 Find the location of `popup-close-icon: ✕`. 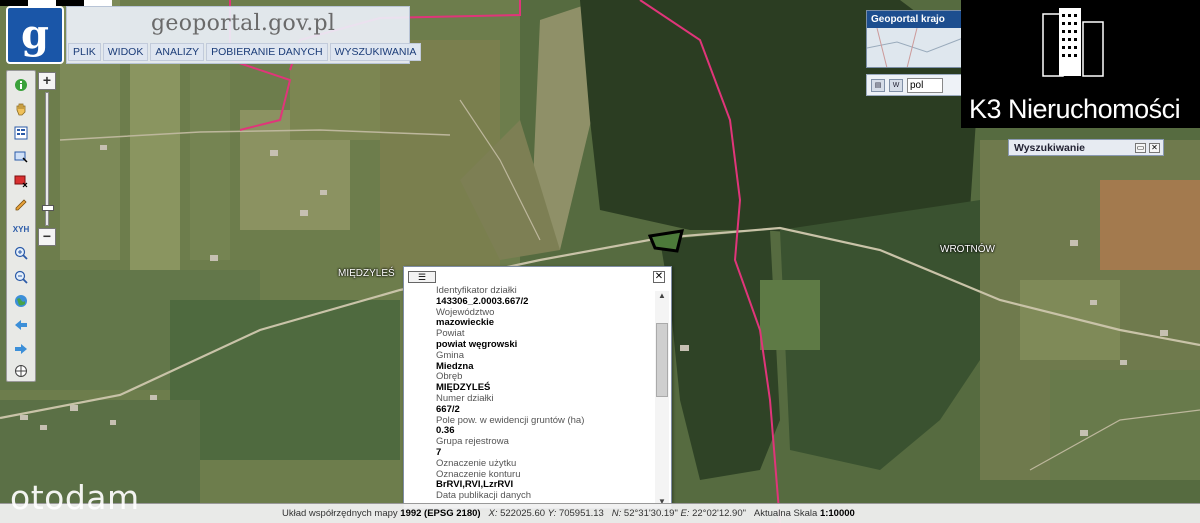

popup-close-icon: ✕ is located at coordinates (659, 277).